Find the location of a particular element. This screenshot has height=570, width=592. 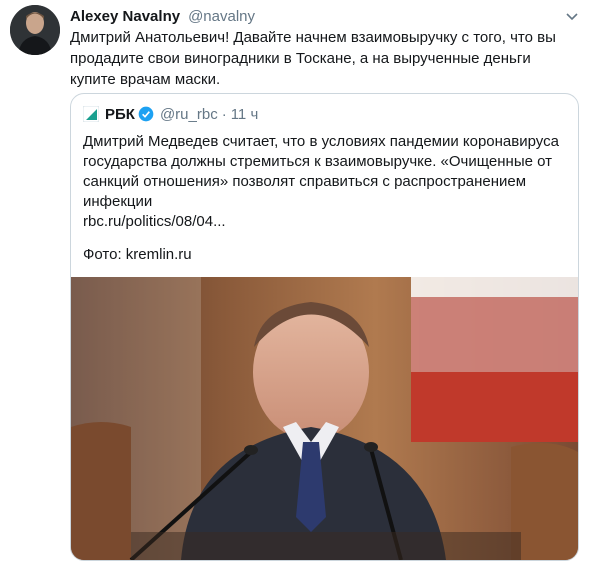

quoted-tweet-header: РБК @ru_rbc · 11 ч is located at coordinates (170, 114).